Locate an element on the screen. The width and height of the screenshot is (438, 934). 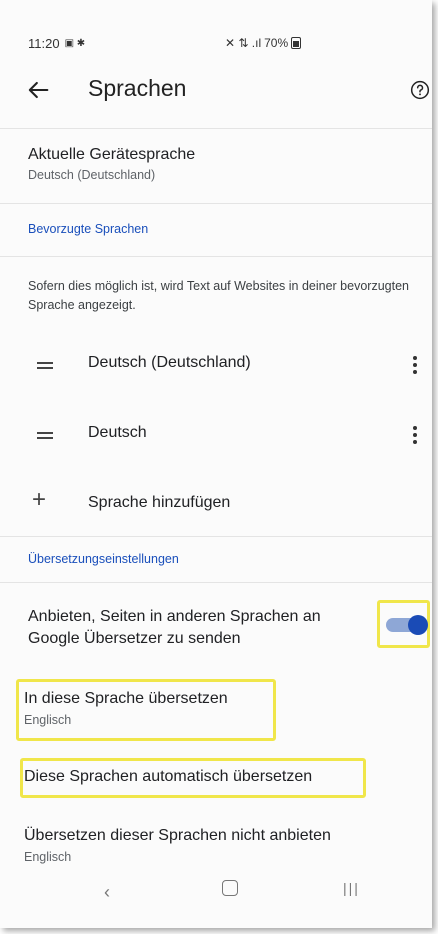
offer-translate-toggle is located at coordinates (407, 625).